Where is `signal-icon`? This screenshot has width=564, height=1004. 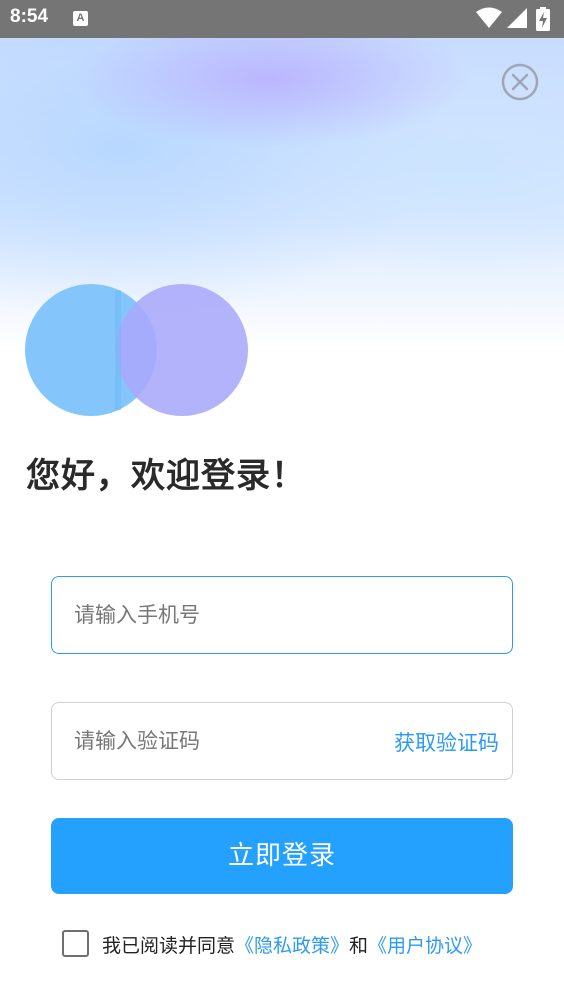
signal-icon is located at coordinates (517, 18).